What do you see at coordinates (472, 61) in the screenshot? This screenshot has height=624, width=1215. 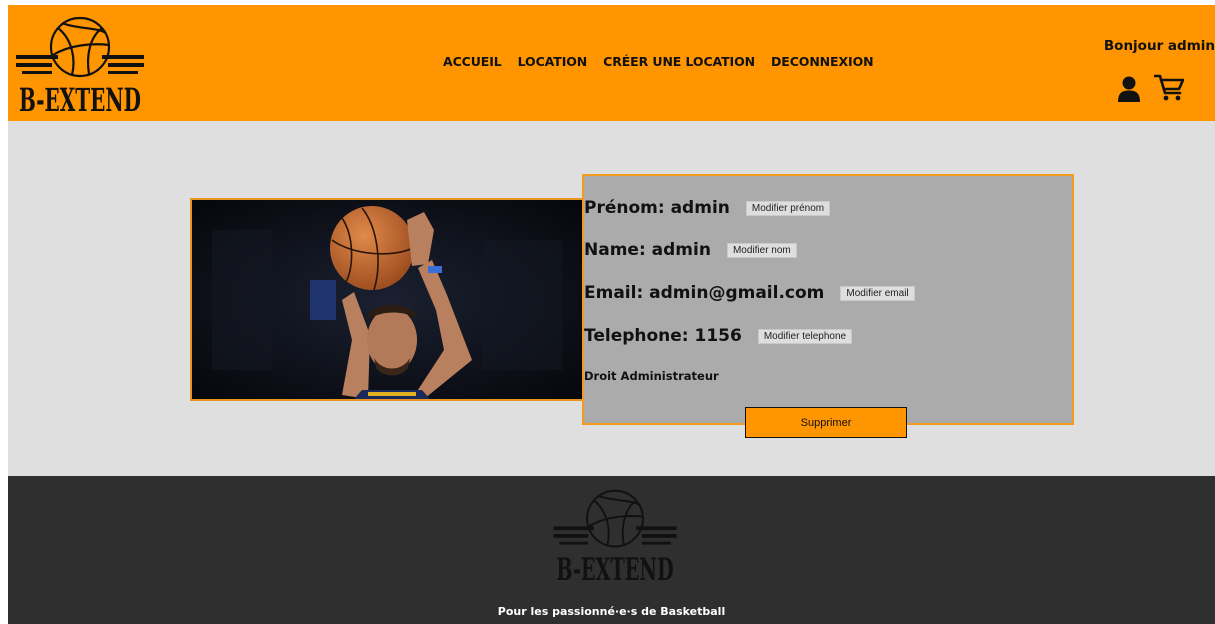 I see `nav-accueil: ACCUEIL` at bounding box center [472, 61].